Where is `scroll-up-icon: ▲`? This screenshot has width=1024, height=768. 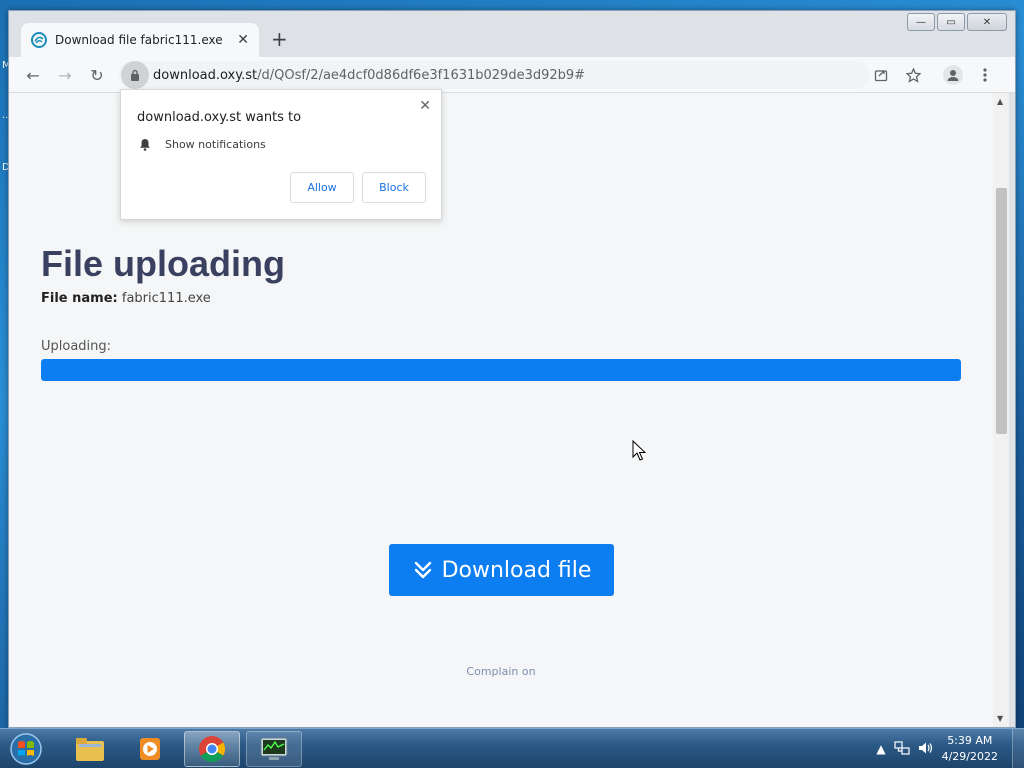 scroll-up-icon: ▲ is located at coordinates (1000, 101).